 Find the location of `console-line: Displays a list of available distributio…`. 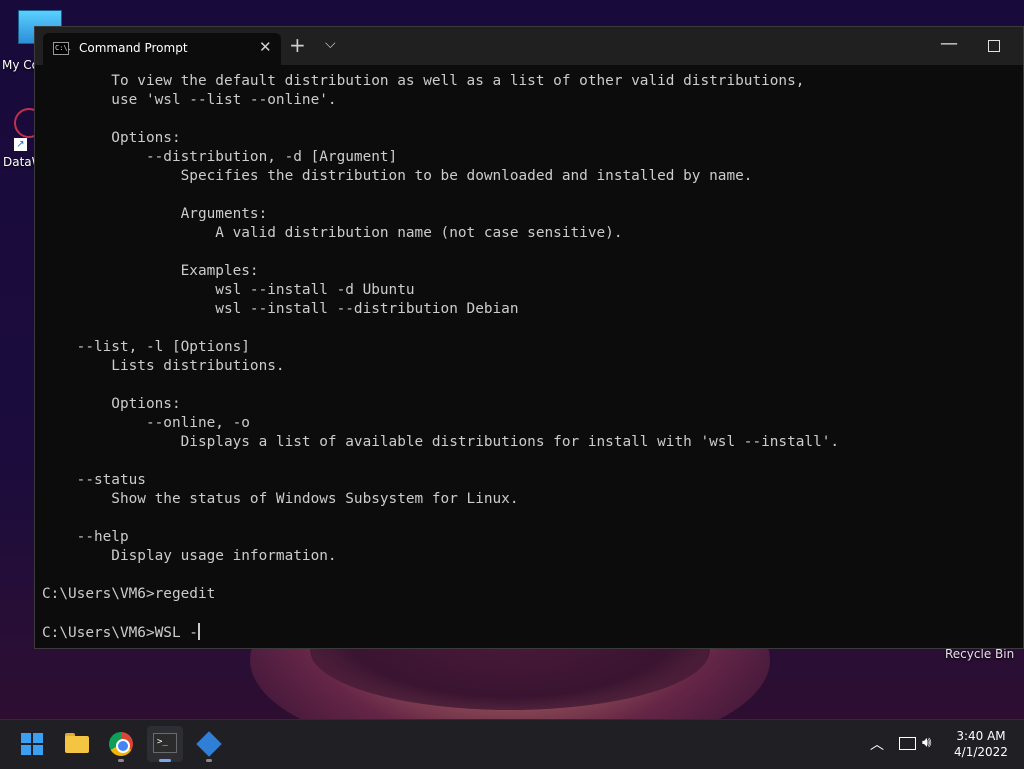

console-line: Displays a list of available distributio… is located at coordinates (441, 442).